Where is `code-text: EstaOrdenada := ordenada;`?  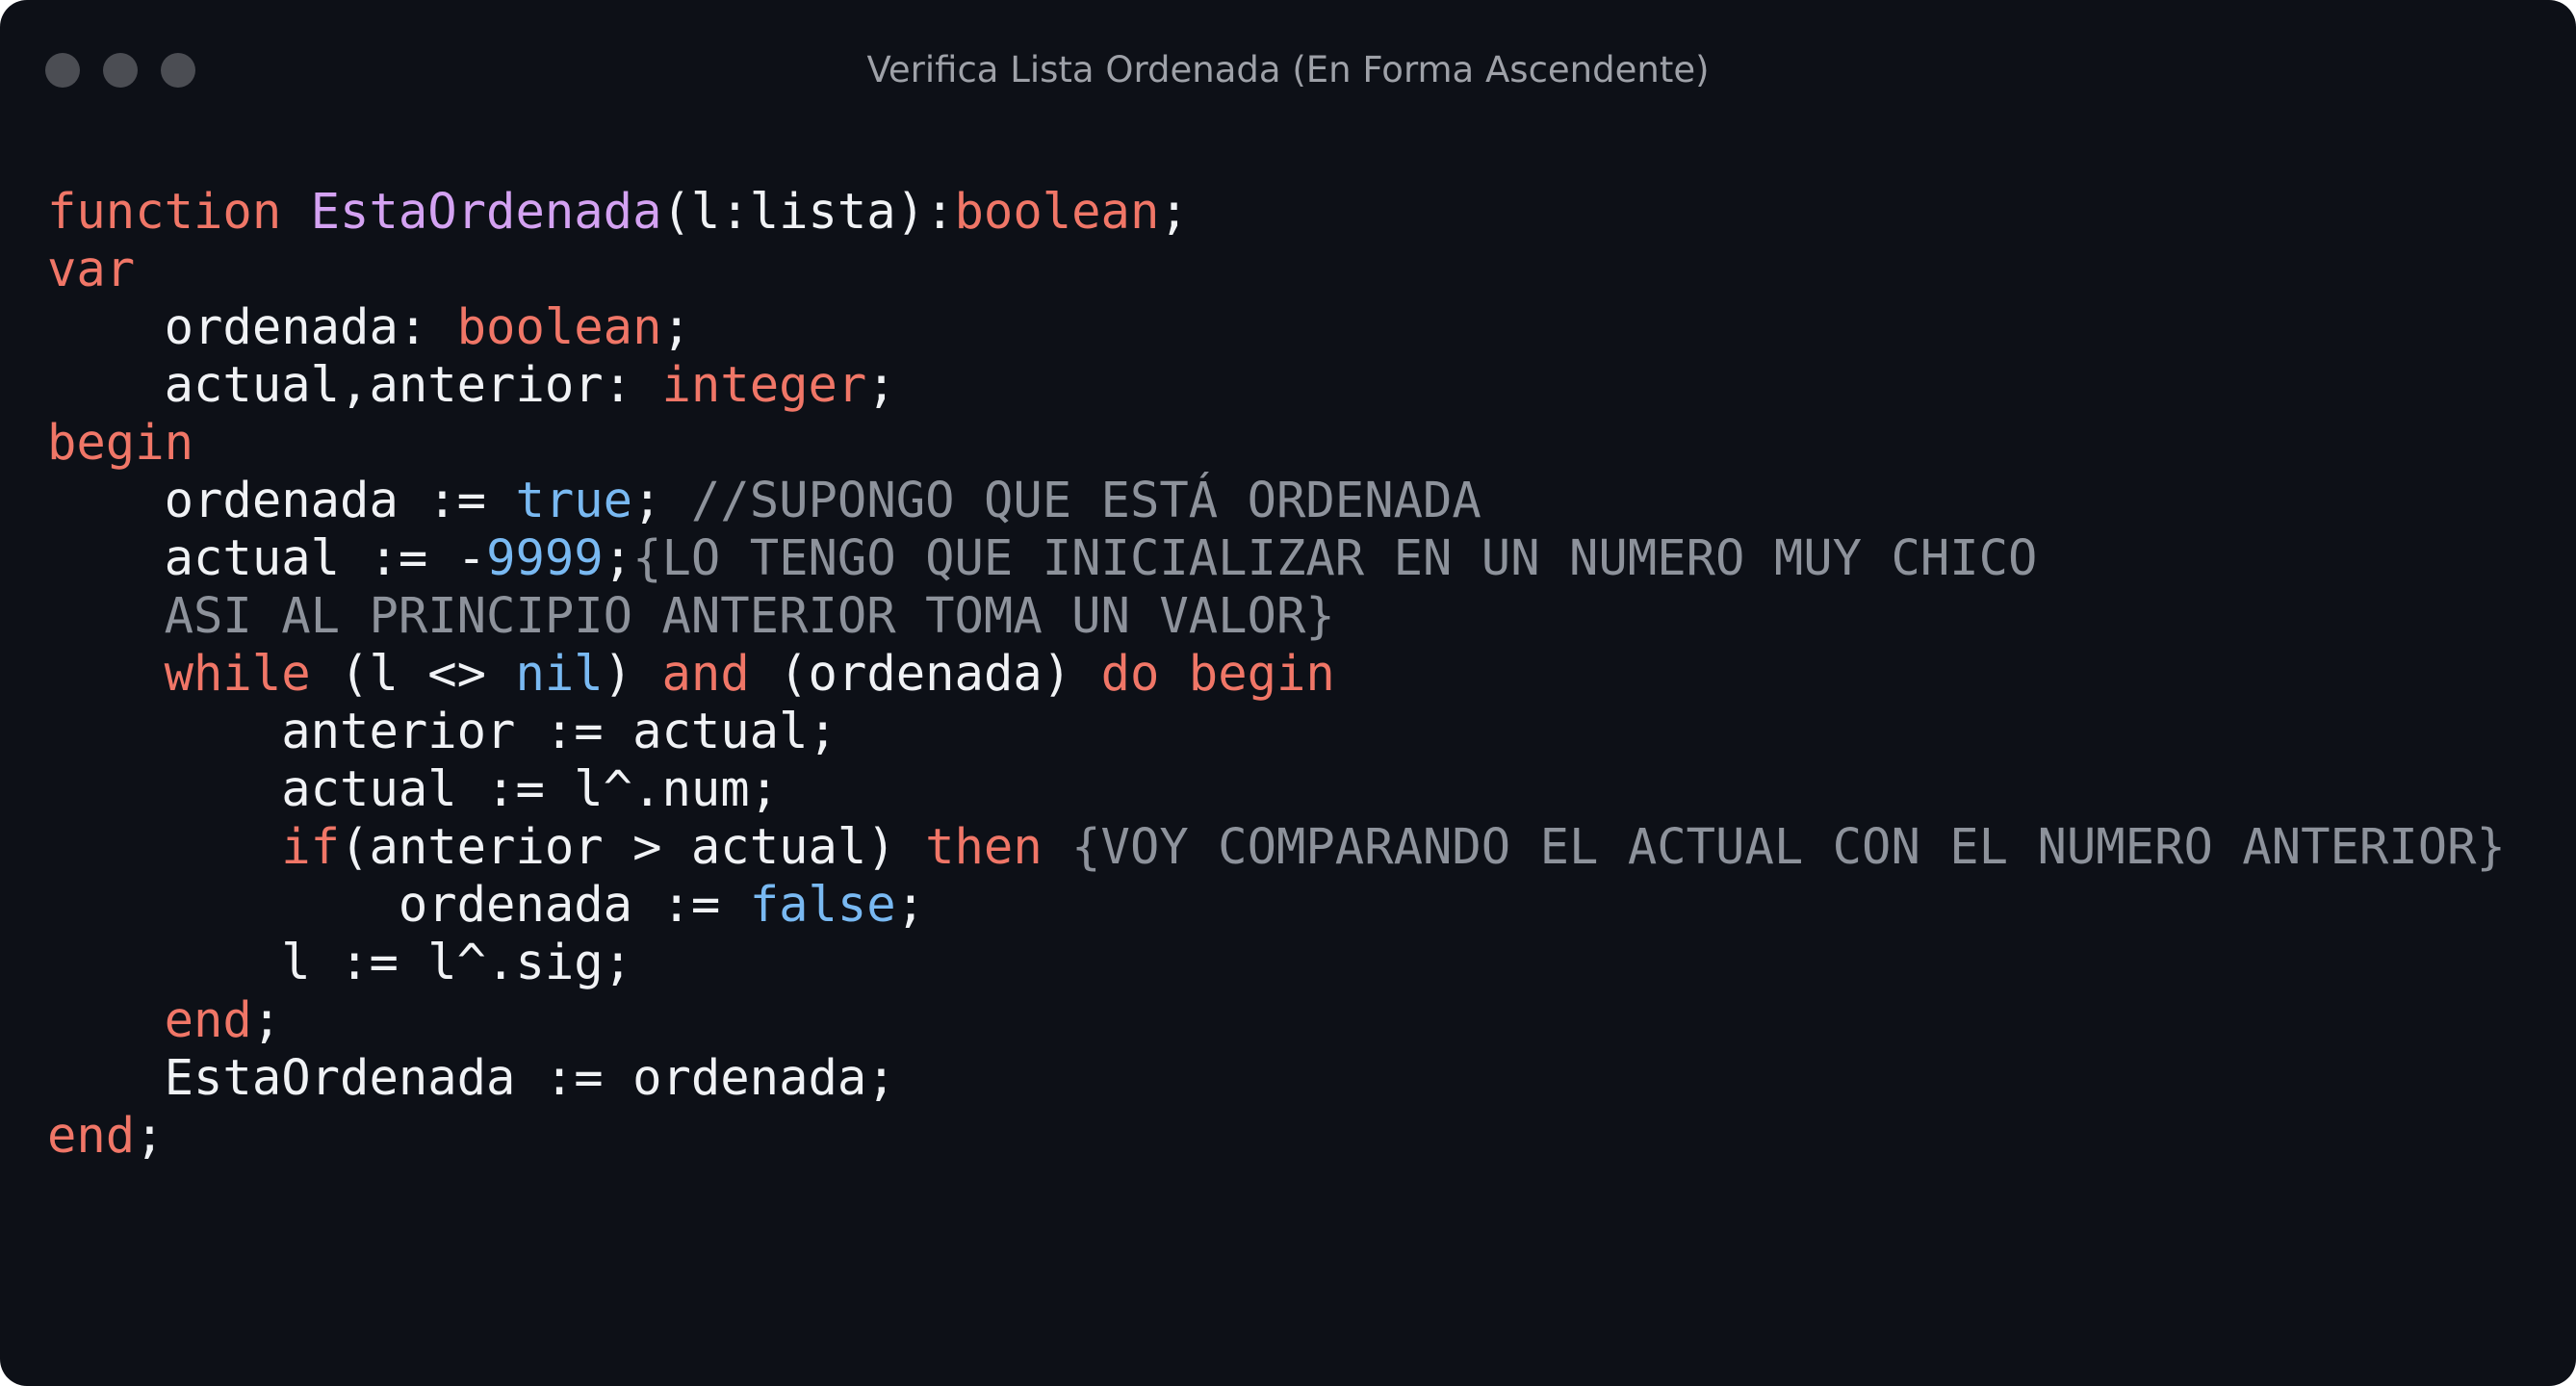 code-text: EstaOrdenada := ordenada; is located at coordinates (472, 1077).